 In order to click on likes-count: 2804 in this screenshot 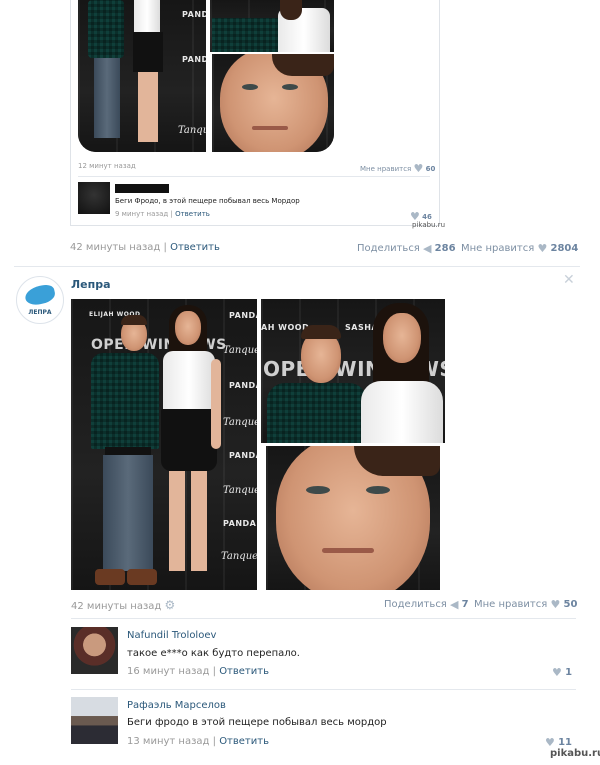, I will do `click(564, 248)`.